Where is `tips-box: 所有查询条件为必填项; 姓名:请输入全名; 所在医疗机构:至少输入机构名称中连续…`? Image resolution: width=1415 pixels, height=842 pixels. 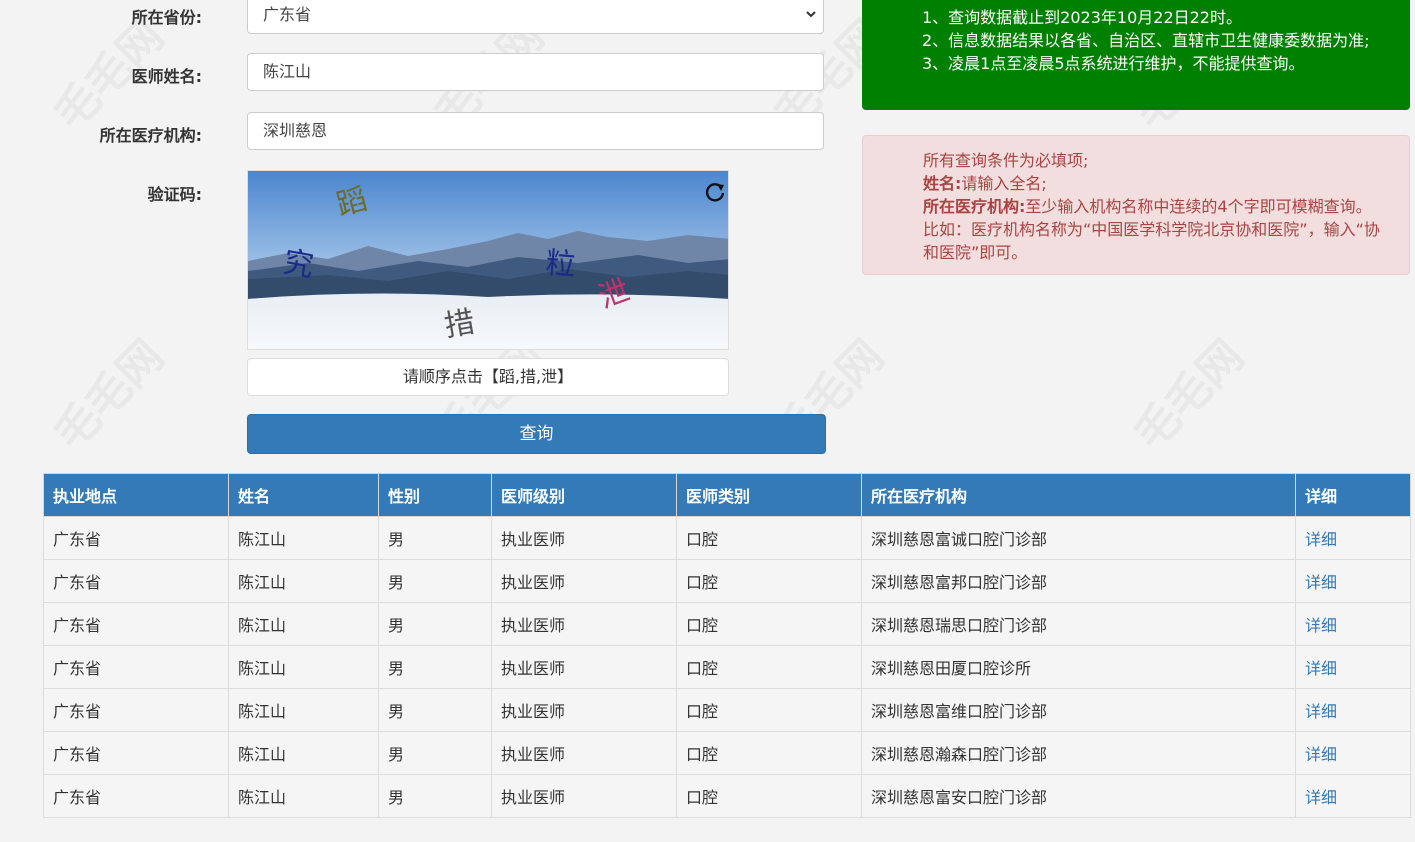
tips-box: 所有查询条件为必填项; 姓名:请输入全名; 所在医疗机构:至少输入机构名称中连续… is located at coordinates (1136, 205).